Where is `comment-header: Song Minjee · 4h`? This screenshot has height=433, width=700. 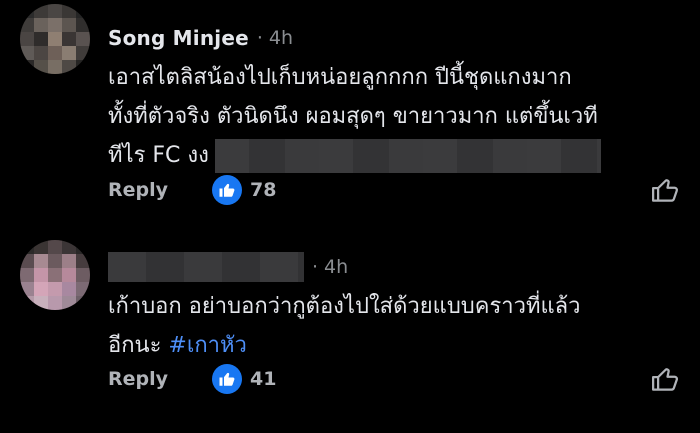
comment-header: Song Minjee · 4h is located at coordinates (200, 38).